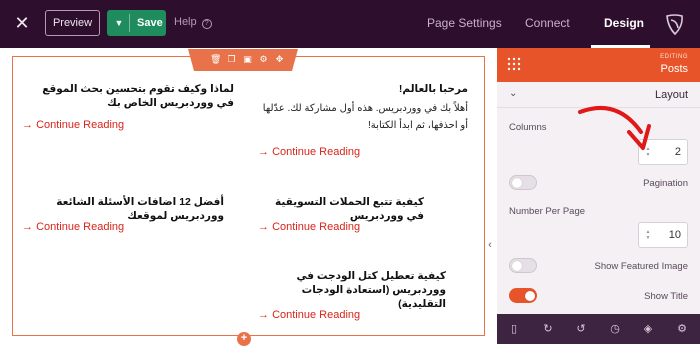 The image size is (700, 346). What do you see at coordinates (362, 89) in the screenshot?
I see `post-title: مرحبا بالعالم!` at bounding box center [362, 89].